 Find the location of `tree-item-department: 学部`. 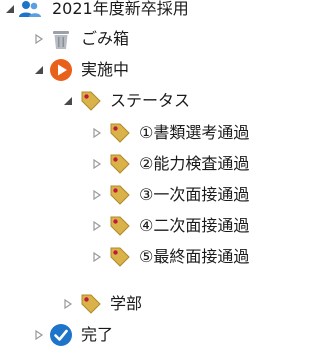

tree-item-department: 学部 is located at coordinates (160, 304).